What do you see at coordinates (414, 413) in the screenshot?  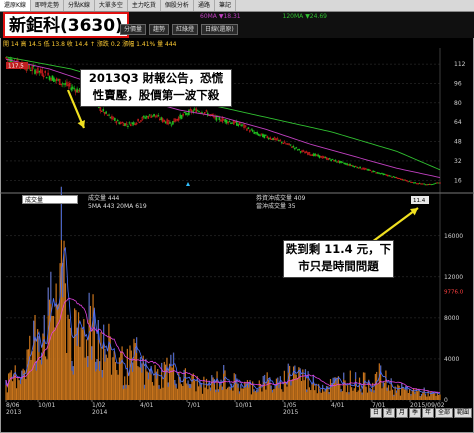 I see `range-button-3: 季` at bounding box center [414, 413].